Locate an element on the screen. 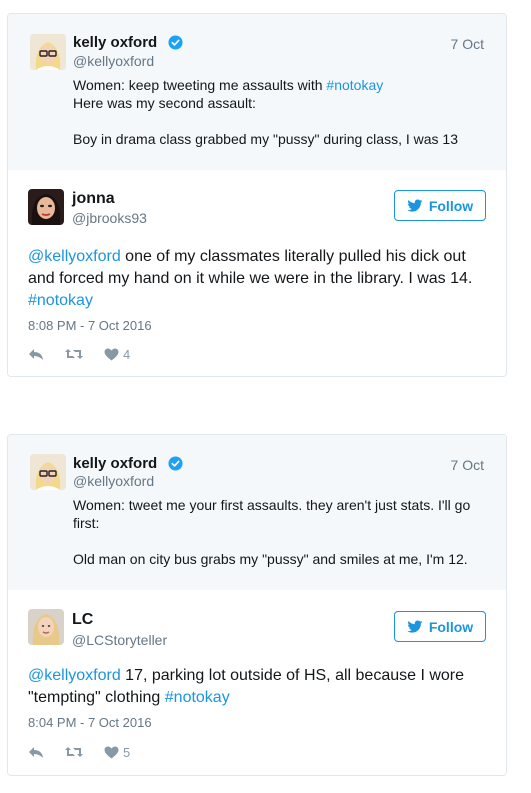  action-bar: 5 is located at coordinates (79, 752).